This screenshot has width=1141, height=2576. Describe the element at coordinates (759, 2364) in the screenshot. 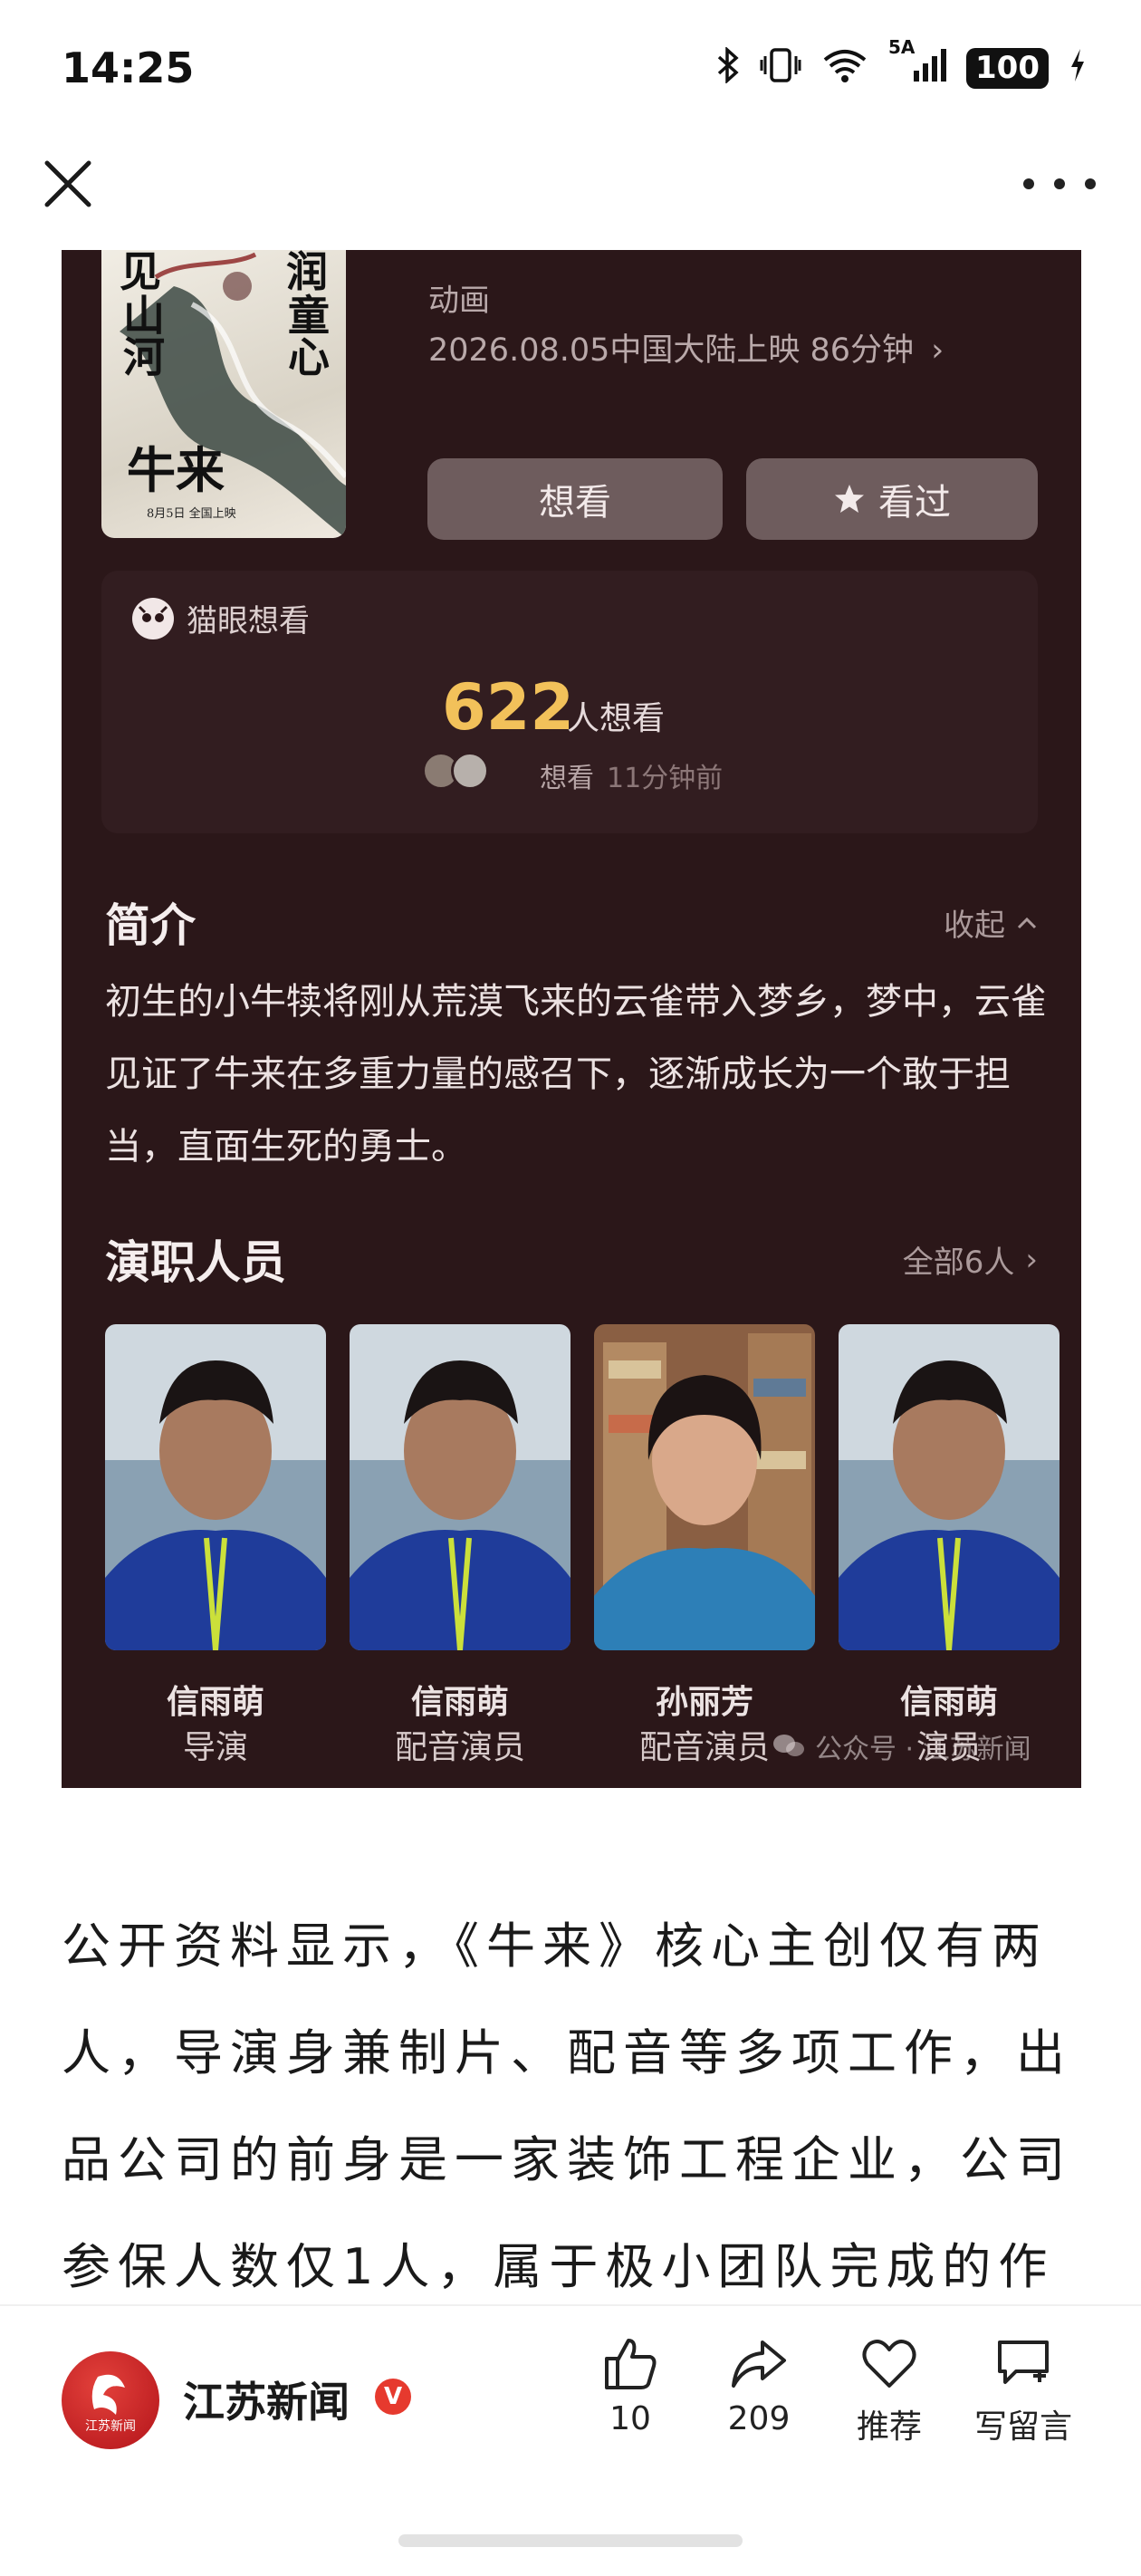

I see `share-icon` at that location.